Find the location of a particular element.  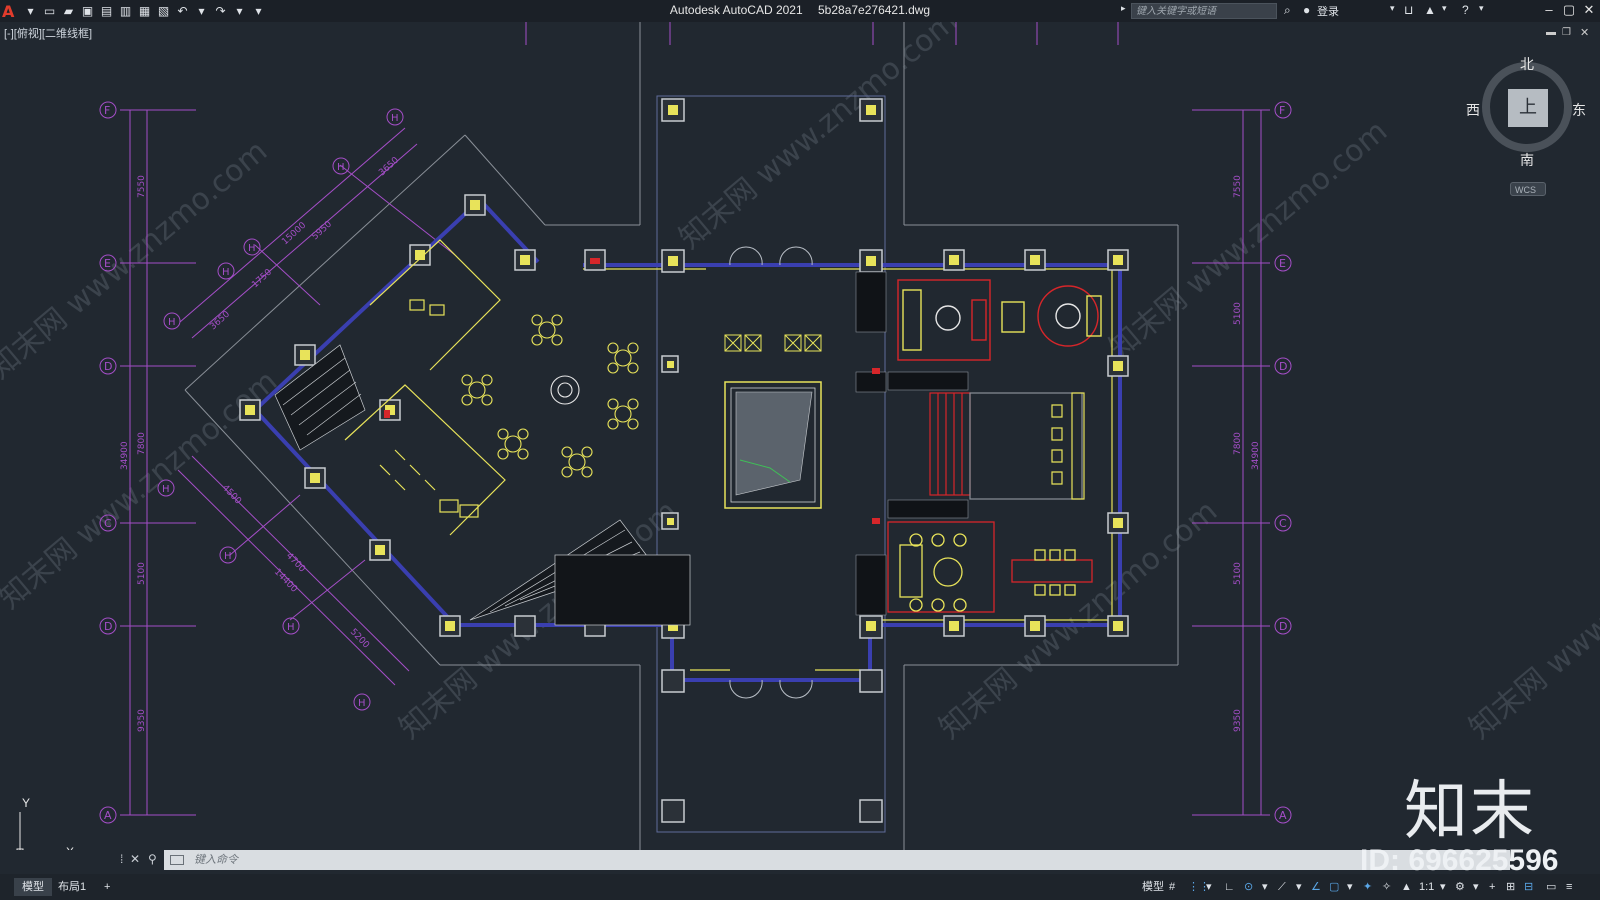

left-axis-bubbles: F E D C D A is located at coordinates (108, 462).